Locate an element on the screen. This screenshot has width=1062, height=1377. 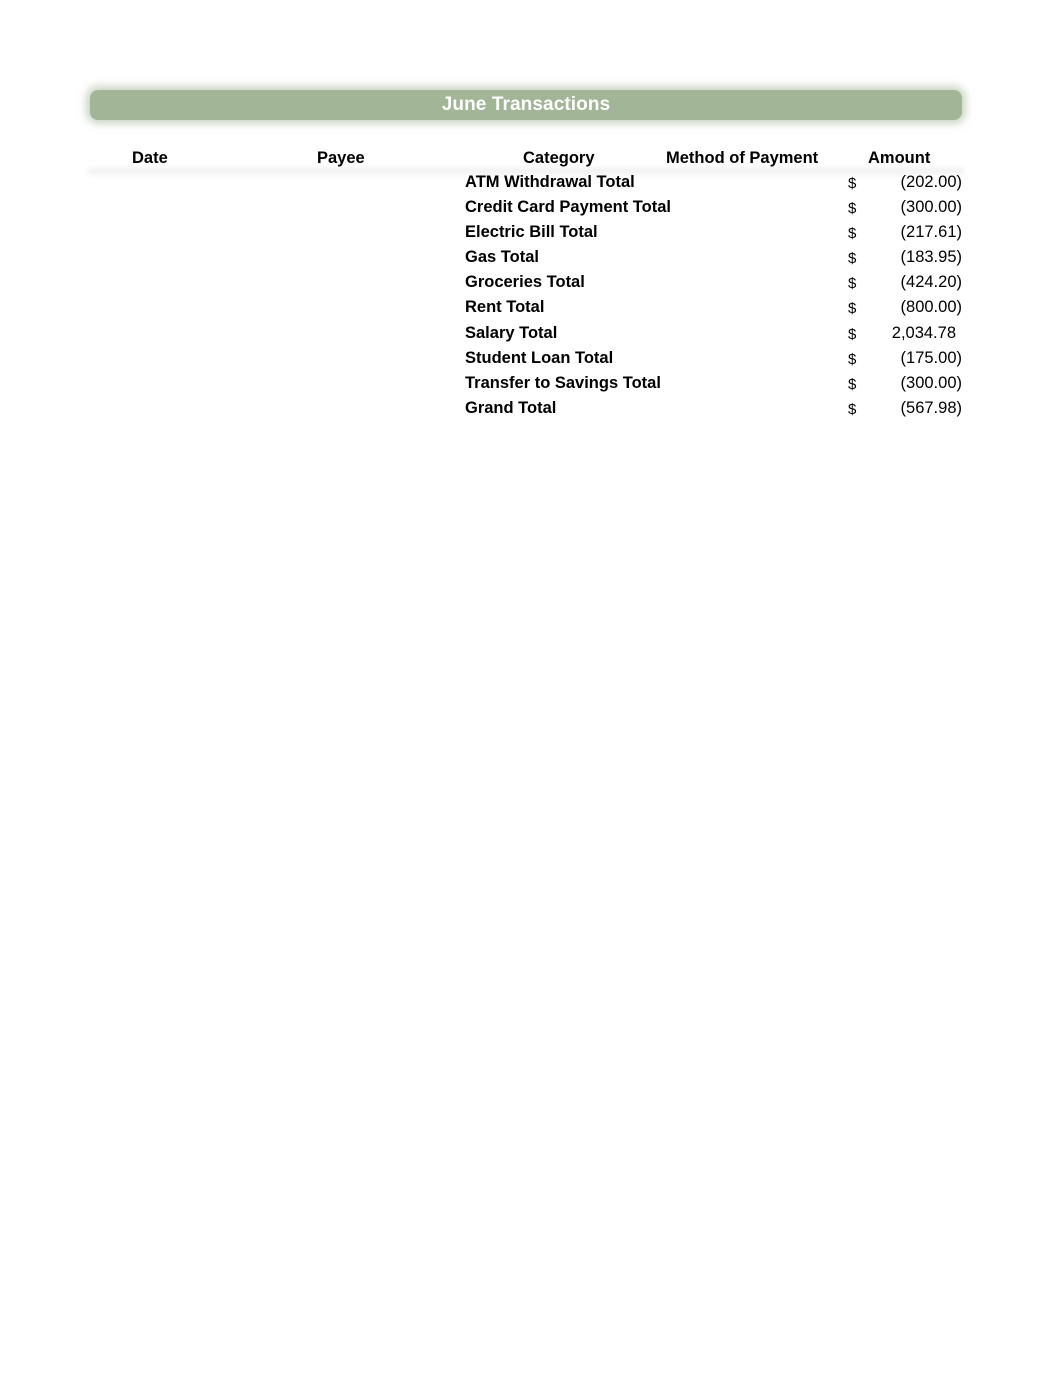
category-total-label: Salary Total is located at coordinates (511, 332).